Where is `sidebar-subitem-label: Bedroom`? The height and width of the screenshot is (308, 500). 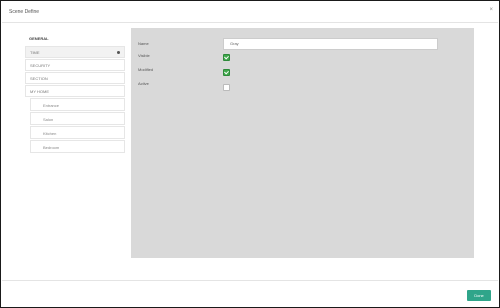
sidebar-subitem-label: Bedroom is located at coordinates (51, 147).